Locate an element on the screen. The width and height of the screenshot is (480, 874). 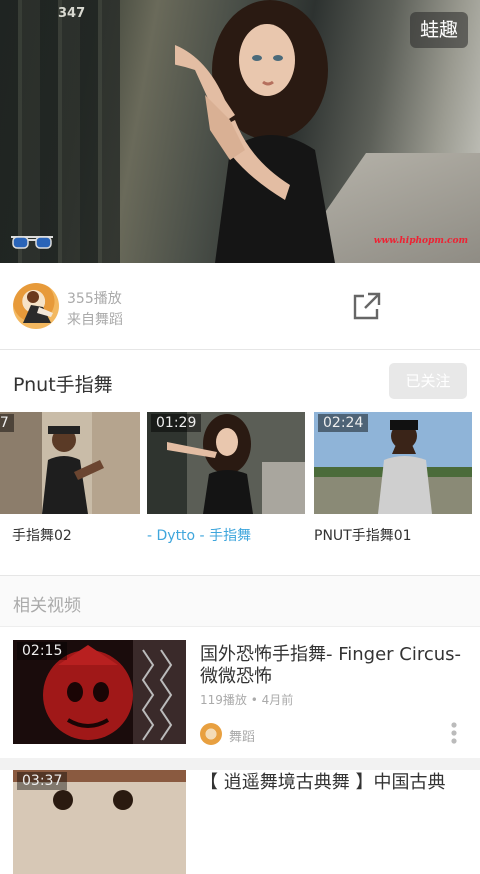
channel-video-title-active: - Dytto - 手指舞 is located at coordinates (199, 535).